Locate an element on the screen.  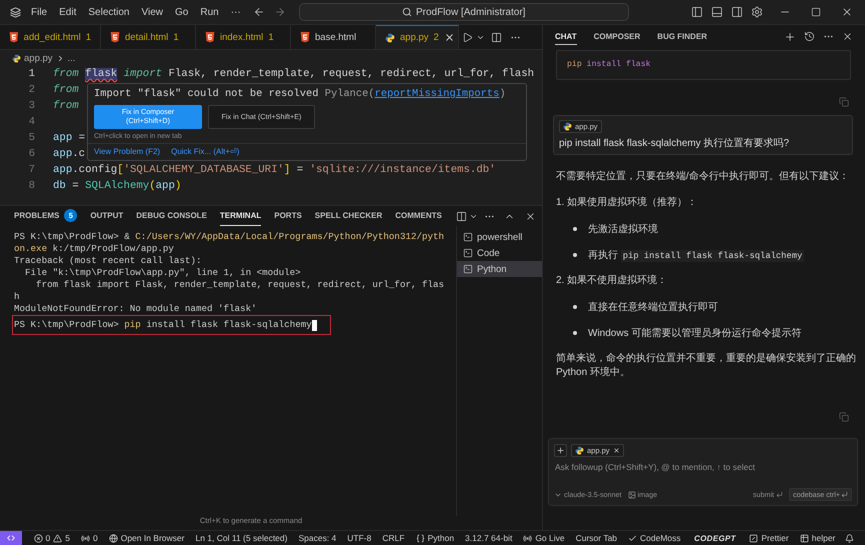
terminal-line: h is located at coordinates (17, 297).